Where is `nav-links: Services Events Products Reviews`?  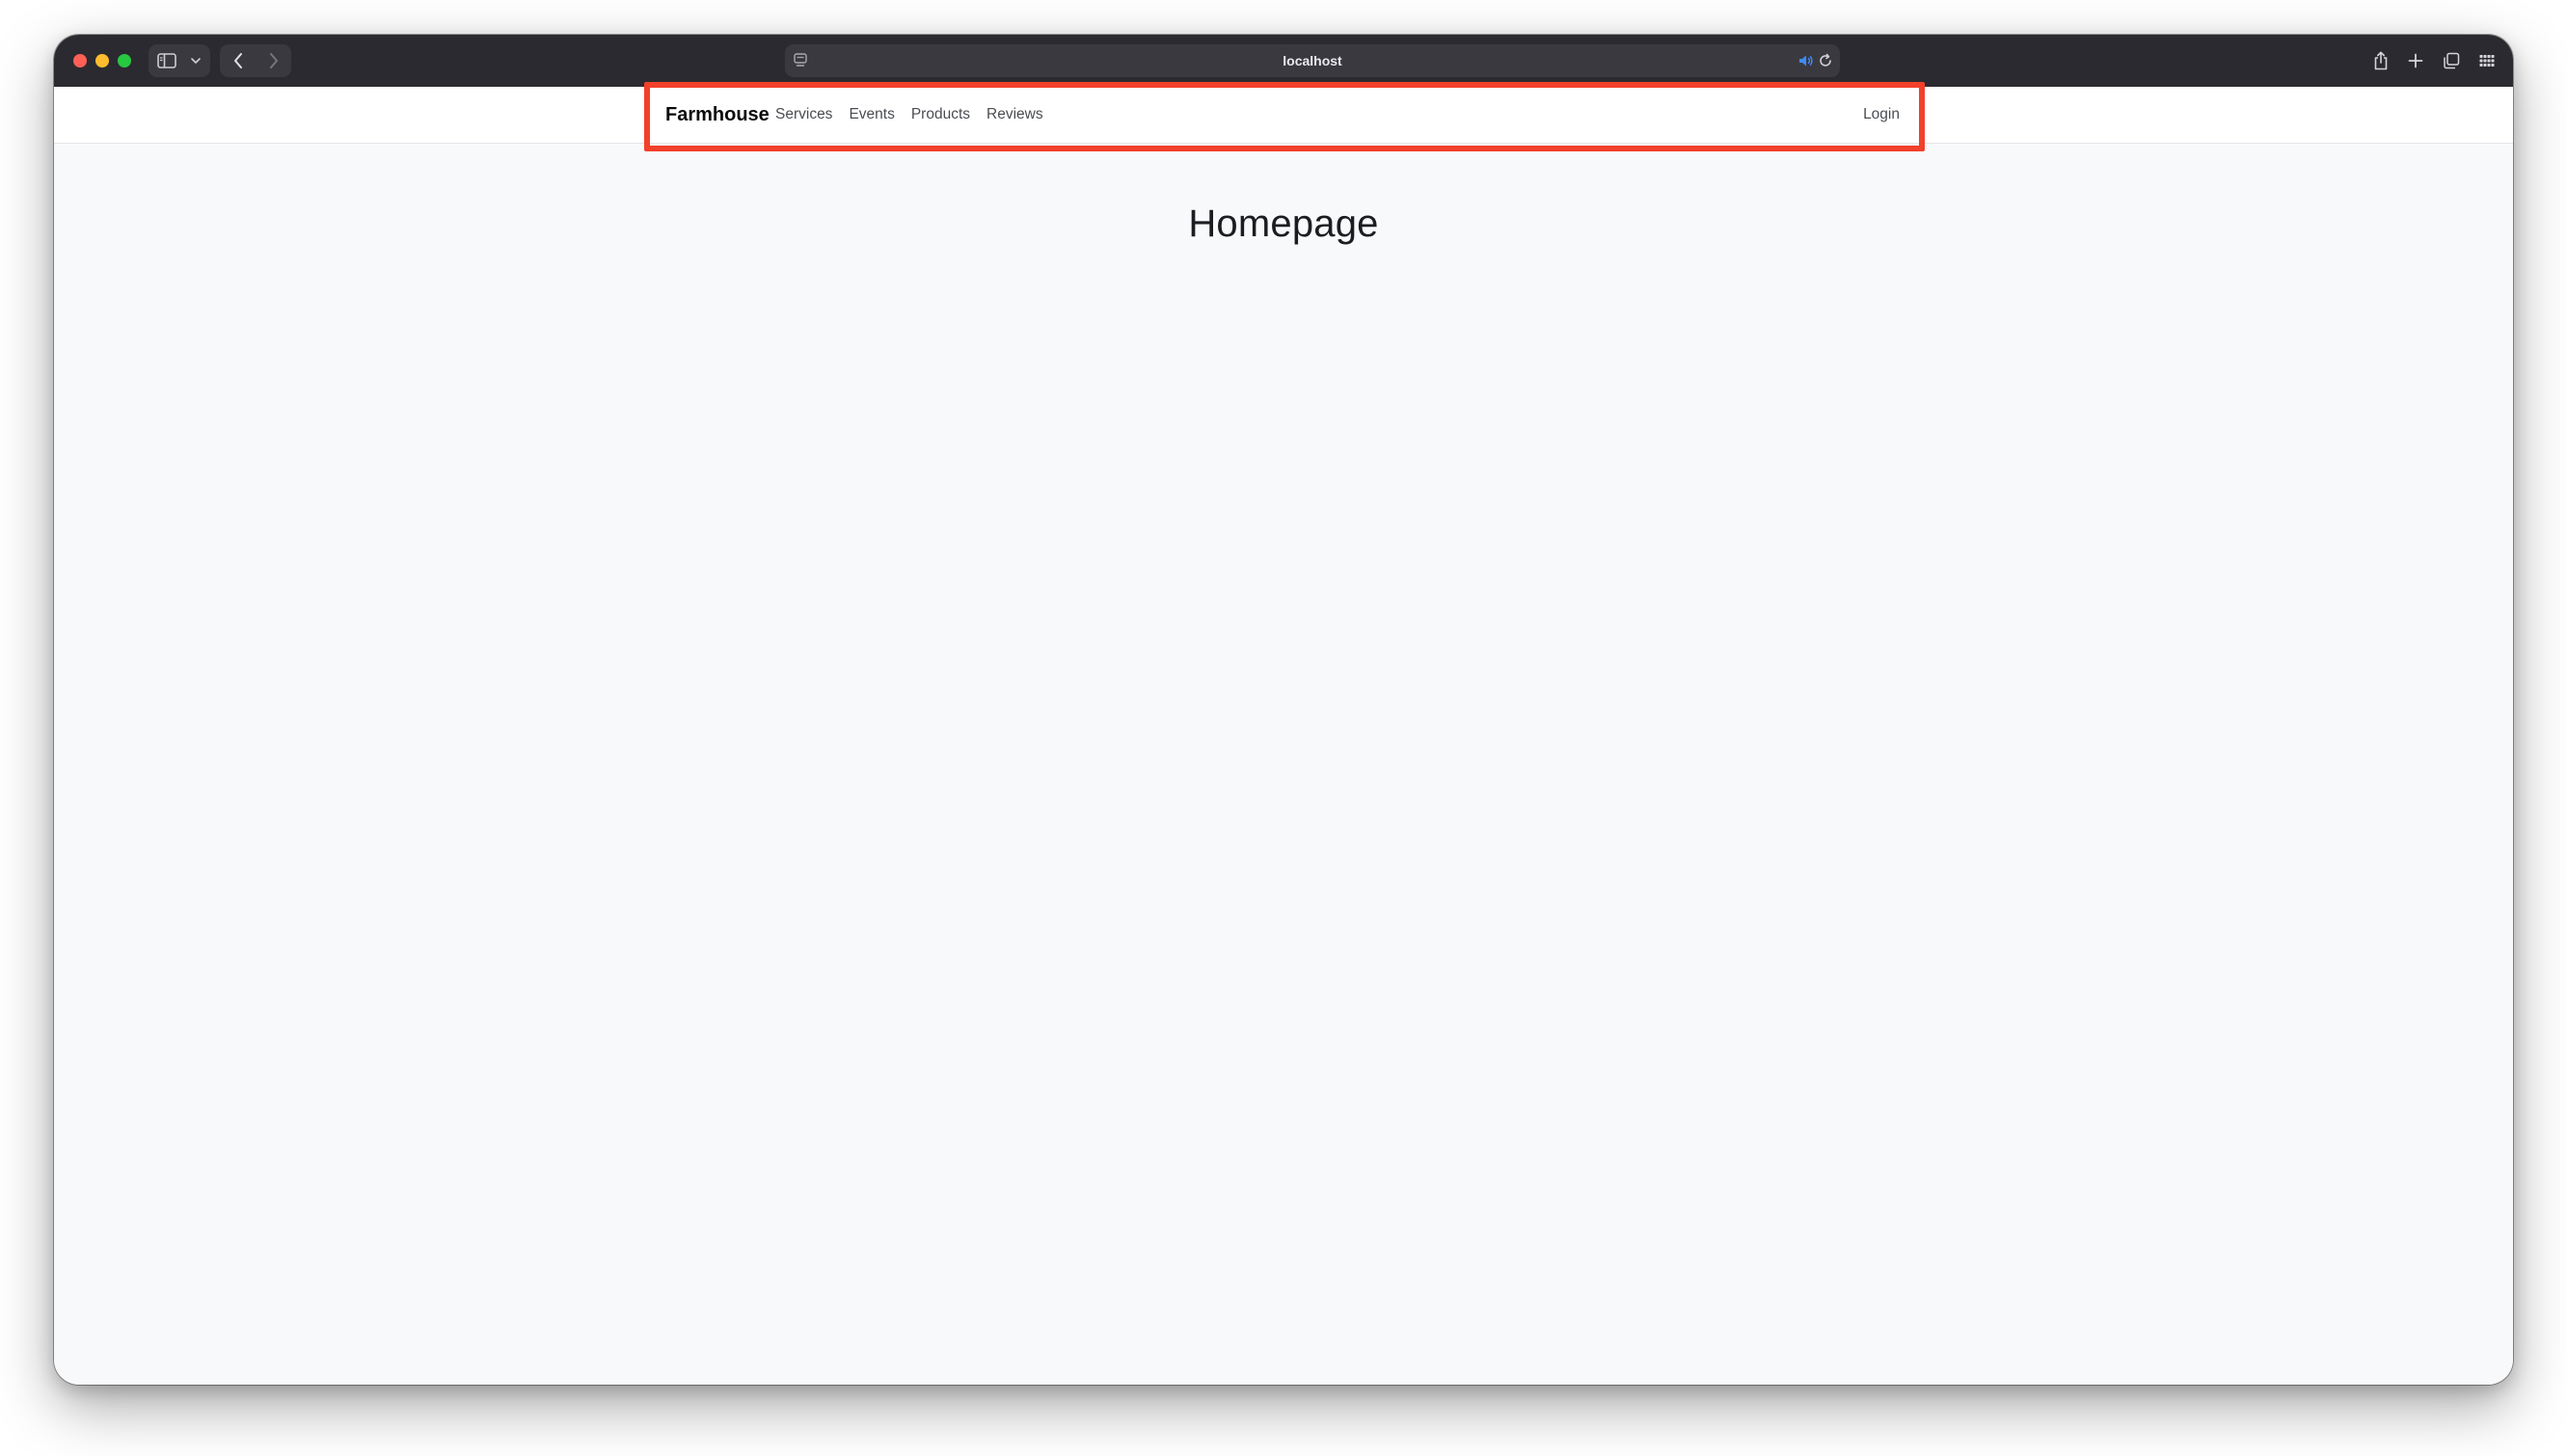 nav-links: Services Events Products Reviews is located at coordinates (909, 115).